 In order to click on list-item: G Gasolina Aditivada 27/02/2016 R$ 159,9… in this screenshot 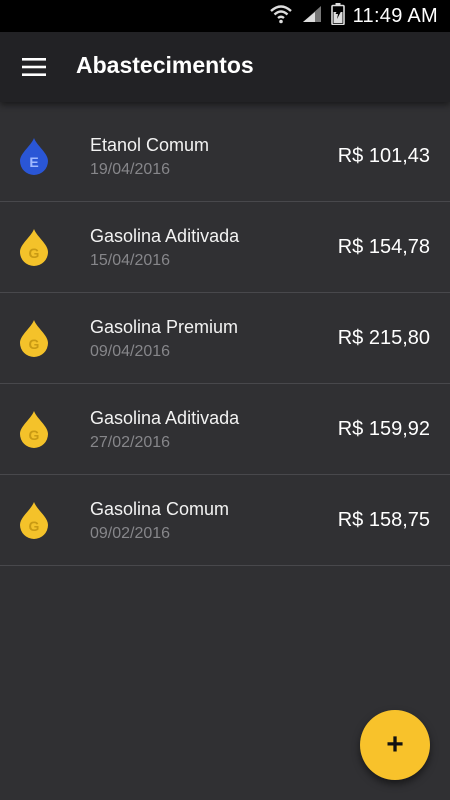, I will do `click(225, 429)`.